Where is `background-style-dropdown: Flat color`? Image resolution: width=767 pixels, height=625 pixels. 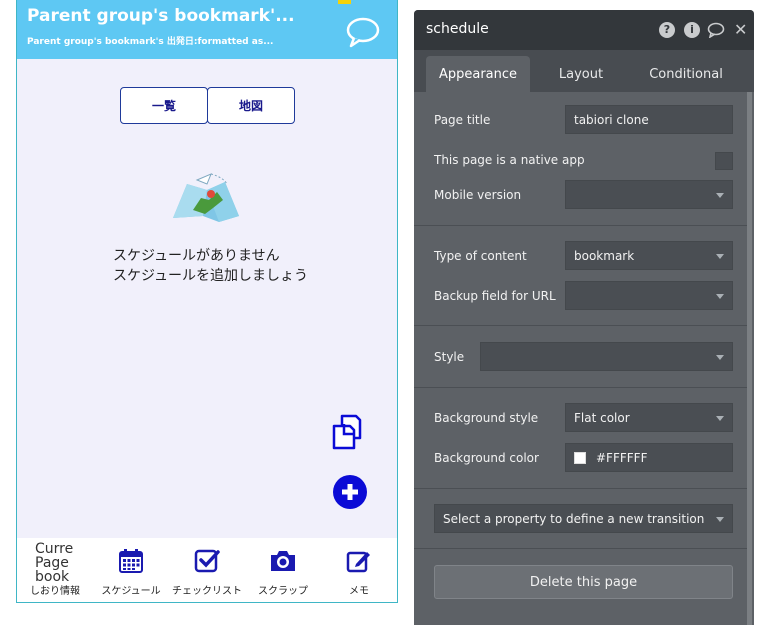
background-style-dropdown: Flat color is located at coordinates (649, 417).